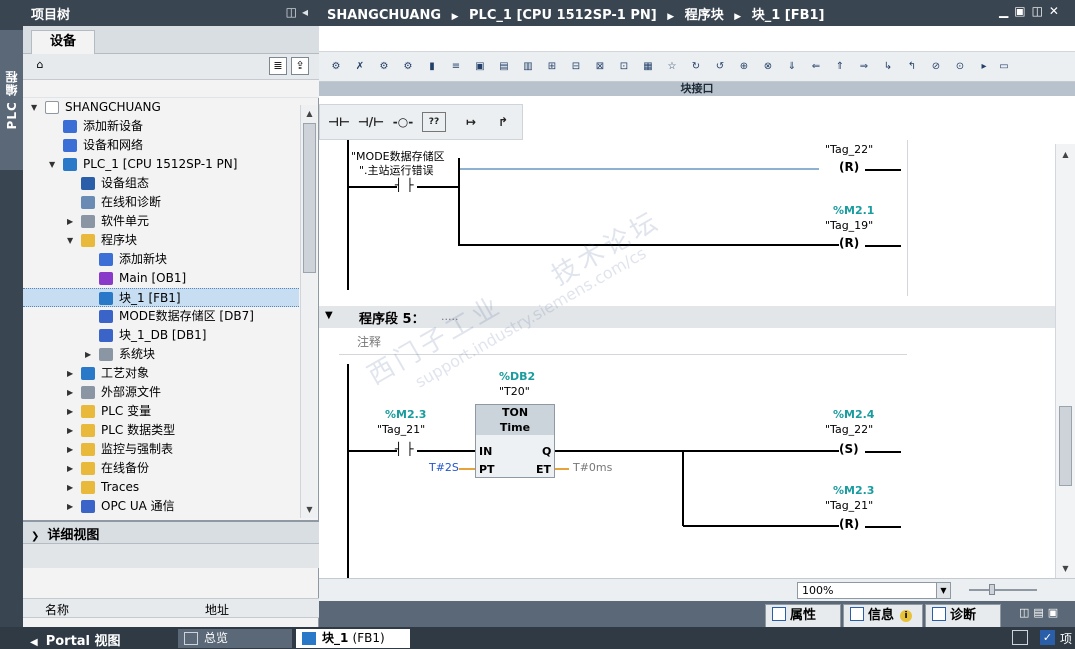 Image resolution: width=1075 pixels, height=649 pixels. Describe the element at coordinates (235, 638) in the screenshot. I see `overview-tab: 总览` at that location.